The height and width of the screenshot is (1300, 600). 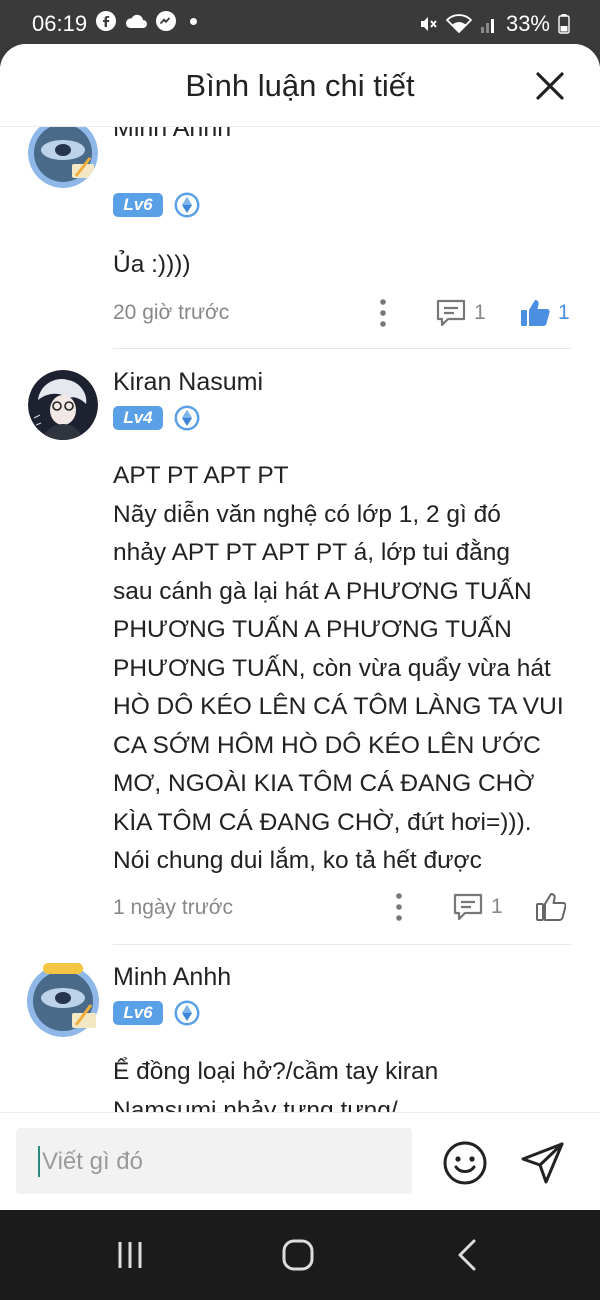 I want to click on facebook-icon, so click(x=106, y=21).